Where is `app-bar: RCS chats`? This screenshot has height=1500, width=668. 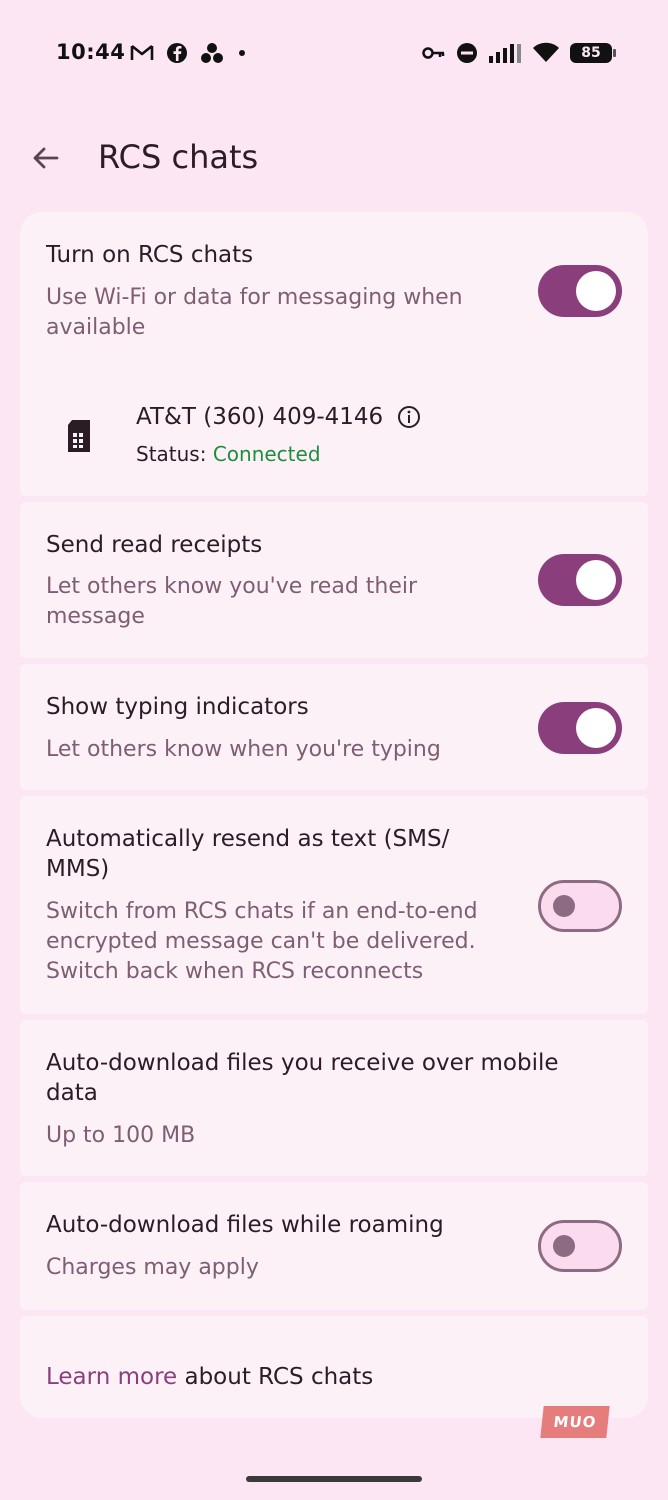
app-bar: RCS chats is located at coordinates (334, 160).